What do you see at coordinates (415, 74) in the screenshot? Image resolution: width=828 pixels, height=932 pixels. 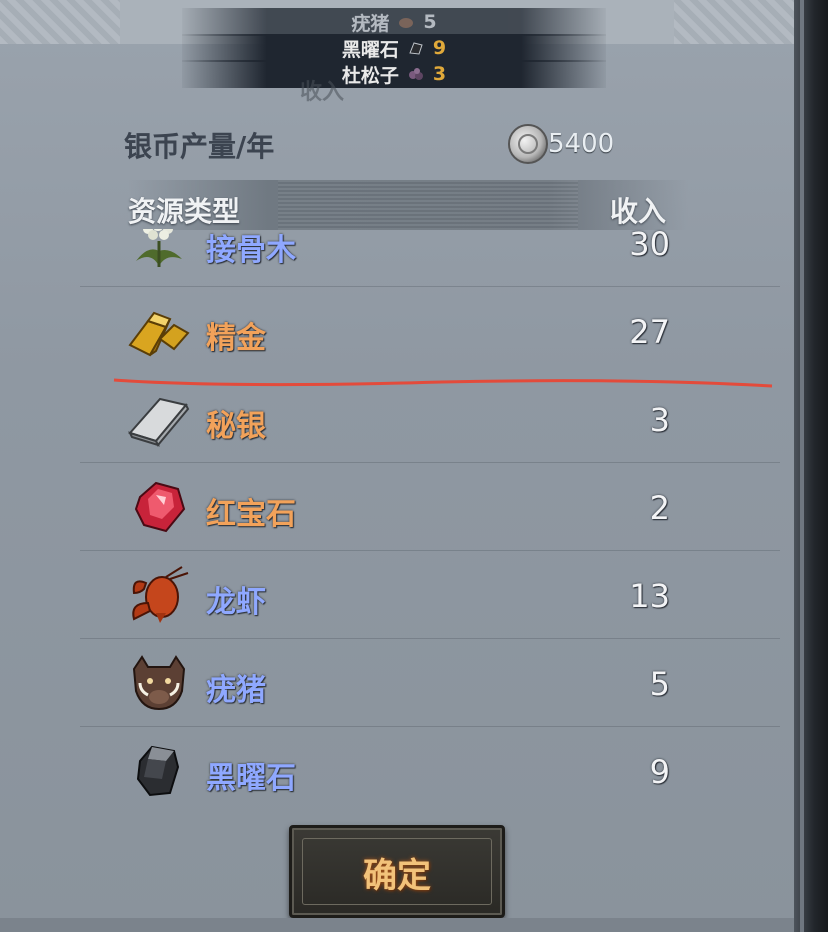 I see `juniper-berry-icon` at bounding box center [415, 74].